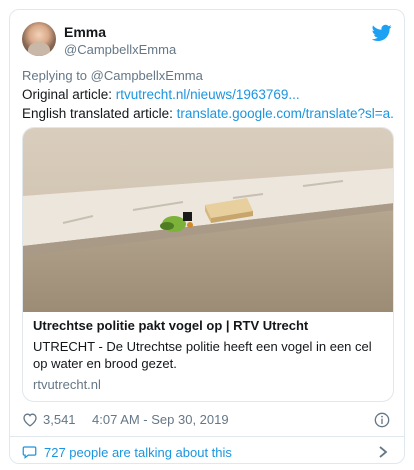 This screenshot has width=414, height=470. Describe the element at coordinates (67, 384) in the screenshot. I see `card-domain: rtvutrecht.nl` at that location.